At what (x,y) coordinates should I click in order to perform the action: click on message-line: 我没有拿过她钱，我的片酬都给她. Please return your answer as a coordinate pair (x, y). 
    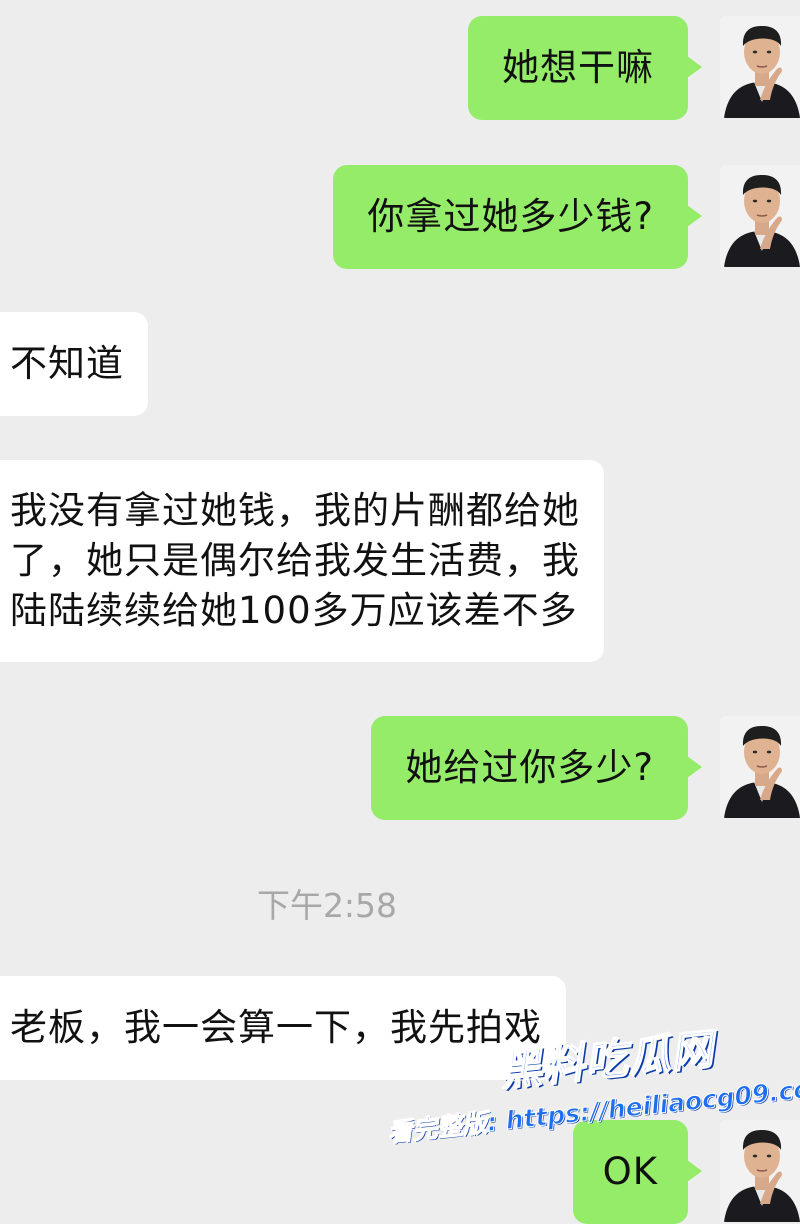
    Looking at the image, I should click on (295, 510).